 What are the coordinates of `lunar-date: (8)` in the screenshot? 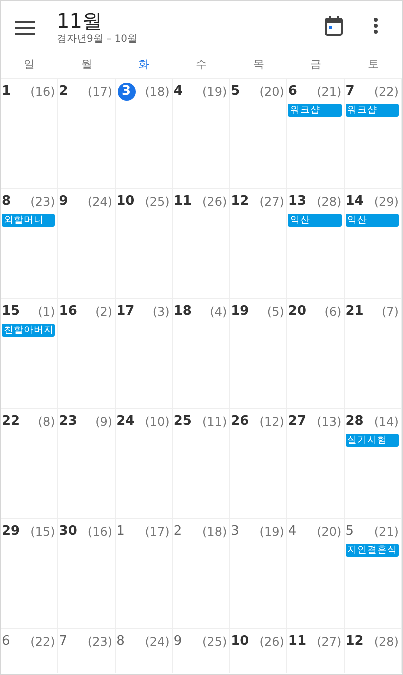 It's located at (47, 422).